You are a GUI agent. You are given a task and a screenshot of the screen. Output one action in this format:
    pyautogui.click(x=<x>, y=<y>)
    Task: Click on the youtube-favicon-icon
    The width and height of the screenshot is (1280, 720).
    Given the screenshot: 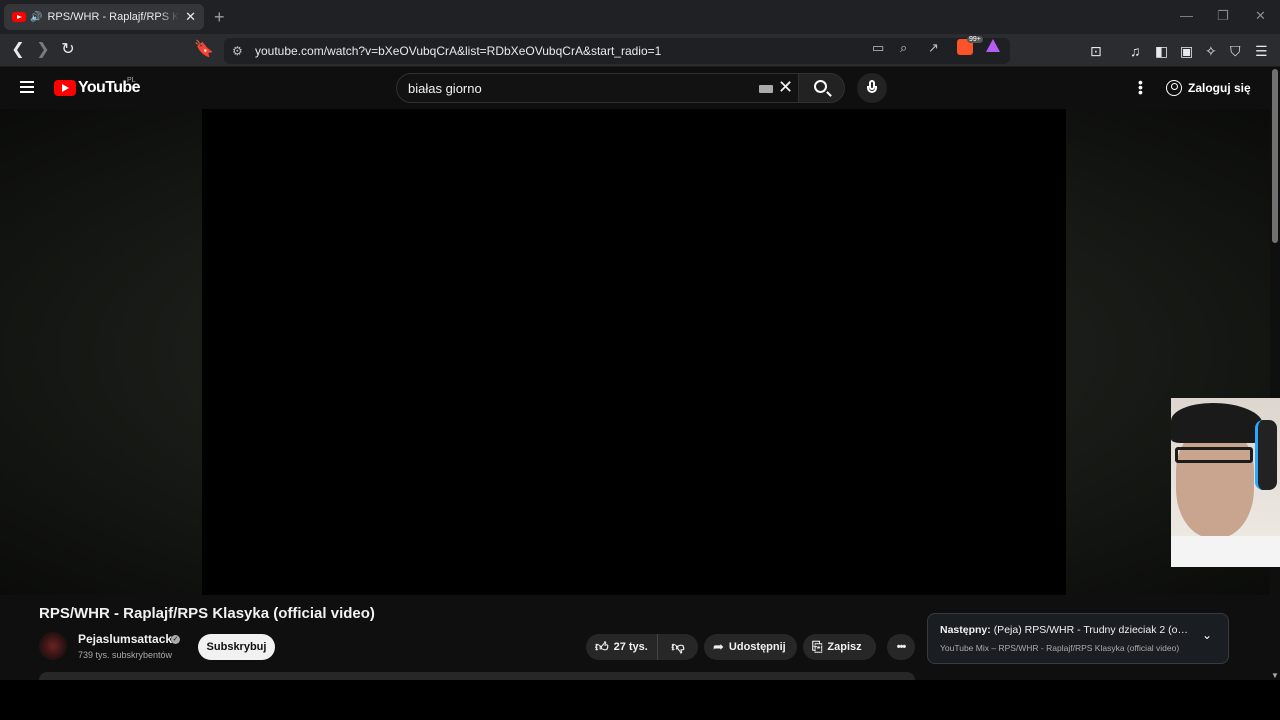 What is the action you would take?
    pyautogui.click(x=19, y=17)
    